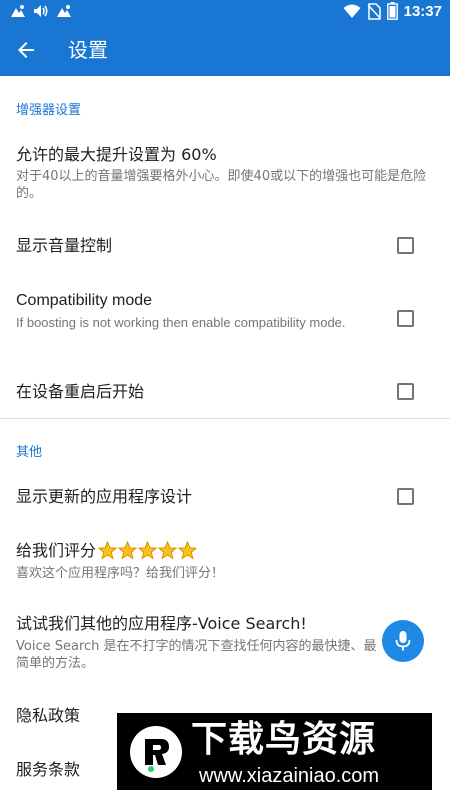  Describe the element at coordinates (196, 655) in the screenshot. I see `pref-voice-search-summary: Voice Search 是在不打字的情况下查找任何内容的最快捷、最简单的方法。` at that location.